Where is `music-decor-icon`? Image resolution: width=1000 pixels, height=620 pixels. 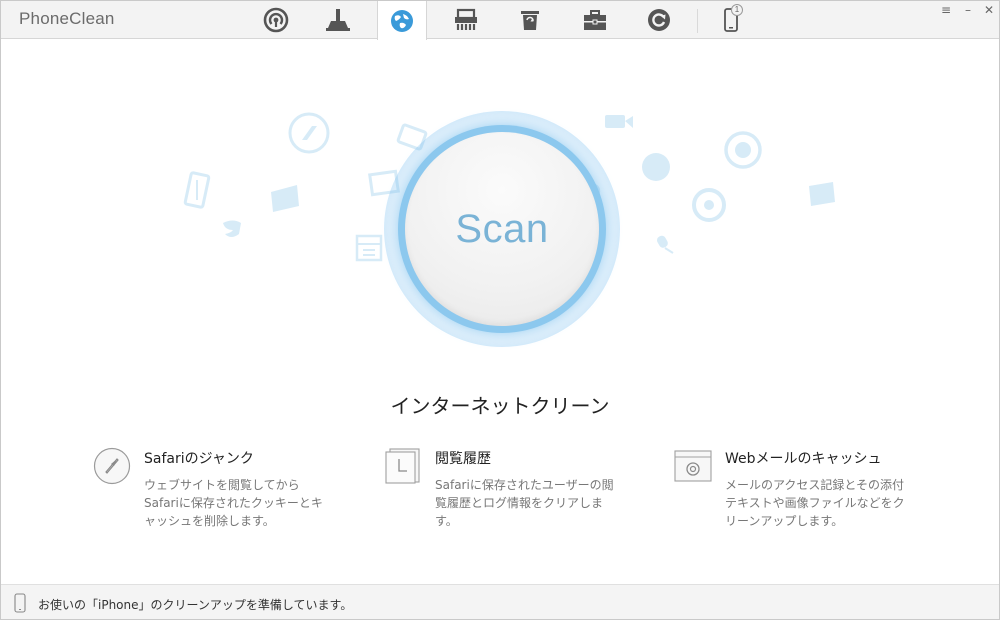 music-decor-icon is located at coordinates (822, 194).